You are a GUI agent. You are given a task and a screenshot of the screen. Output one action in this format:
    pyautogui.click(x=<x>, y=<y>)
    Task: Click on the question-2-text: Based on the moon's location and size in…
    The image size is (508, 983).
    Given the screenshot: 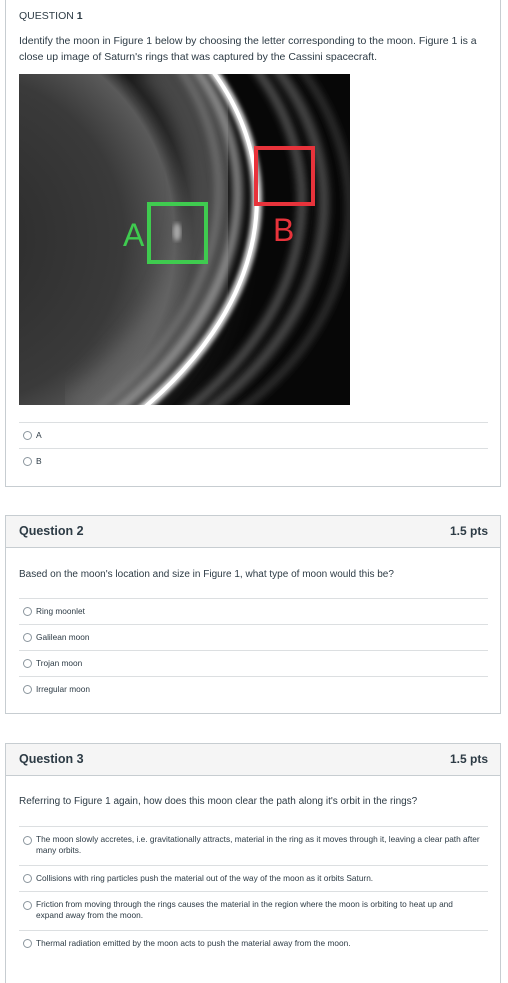 What is the action you would take?
    pyautogui.click(x=206, y=574)
    